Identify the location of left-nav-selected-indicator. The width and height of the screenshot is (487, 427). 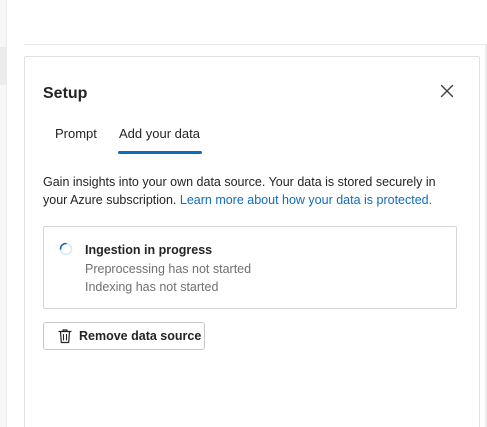
(3, 66).